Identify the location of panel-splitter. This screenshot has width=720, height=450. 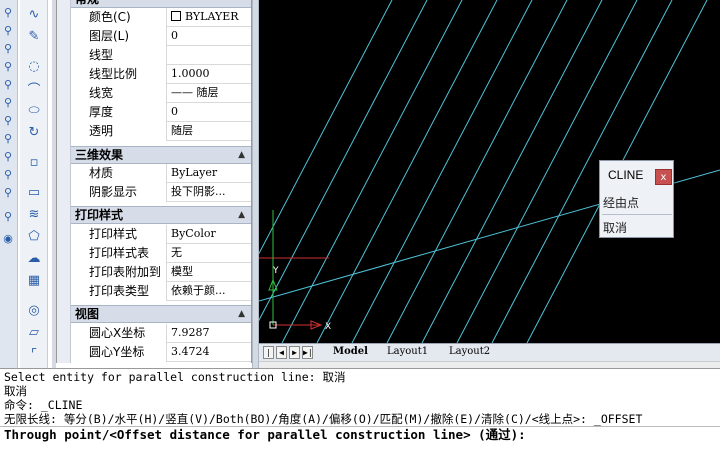
(255, 184).